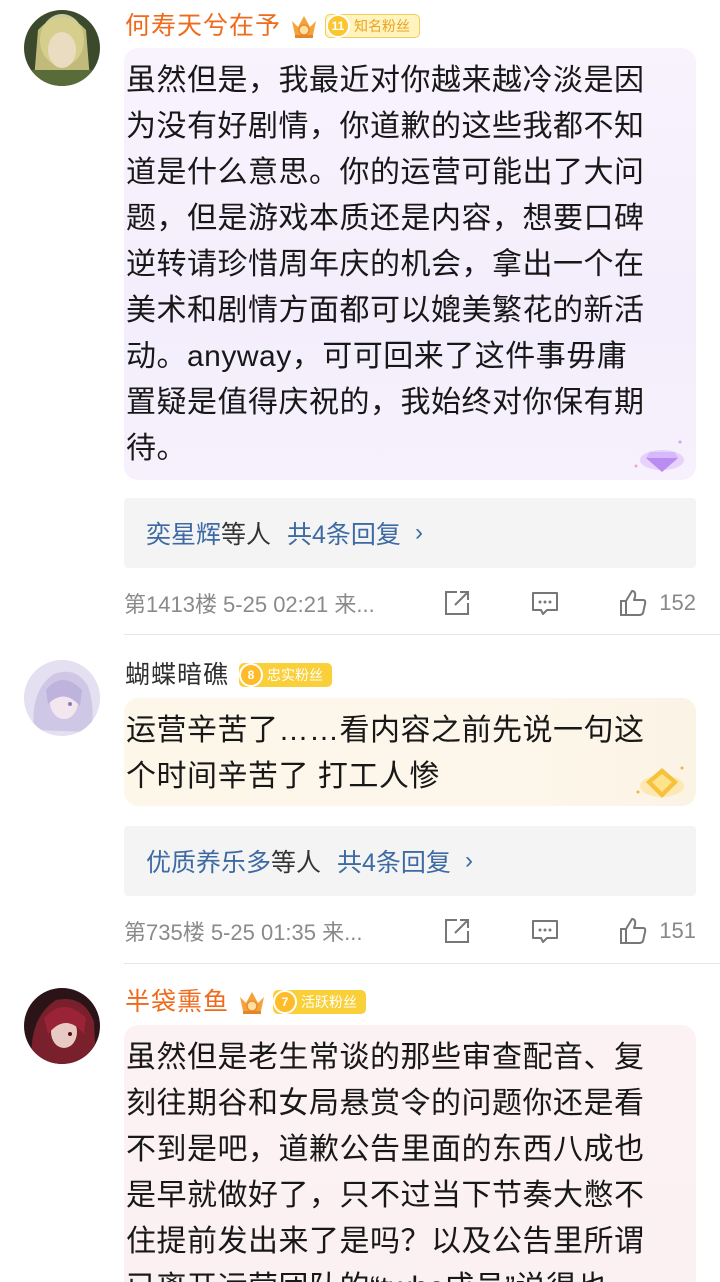 The width and height of the screenshot is (720, 1282). I want to click on comment-line: 虽然但是老生常谈的那些审查配音、复, so click(385, 1057).